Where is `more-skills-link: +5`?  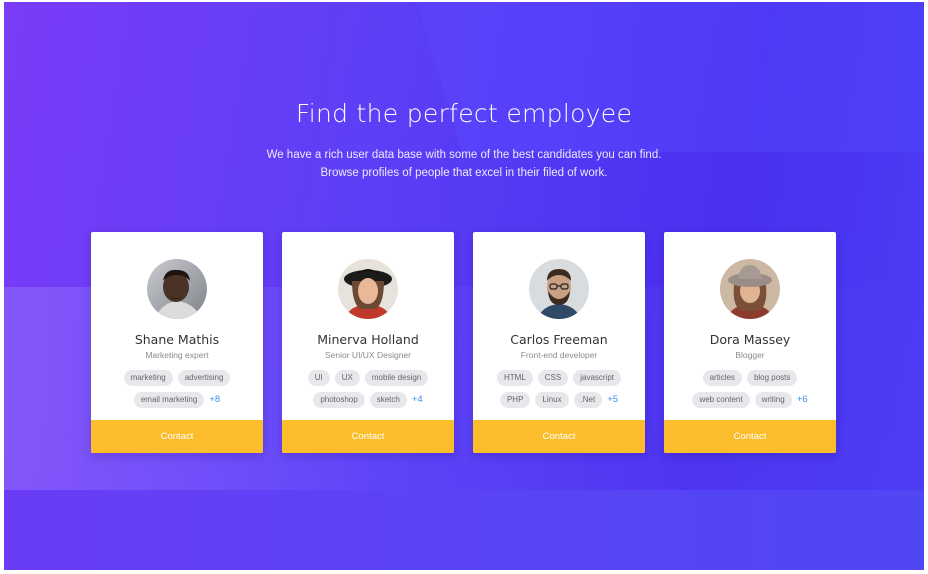 more-skills-link: +5 is located at coordinates (612, 400).